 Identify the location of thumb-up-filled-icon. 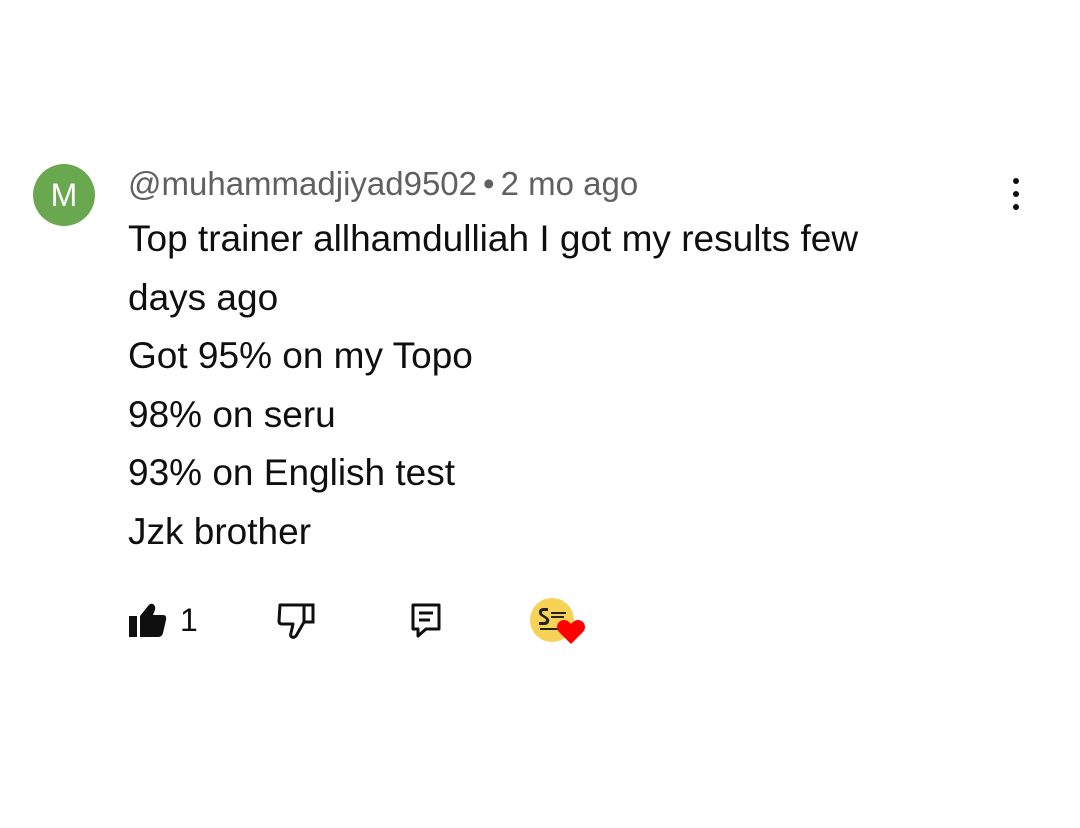
(148, 620).